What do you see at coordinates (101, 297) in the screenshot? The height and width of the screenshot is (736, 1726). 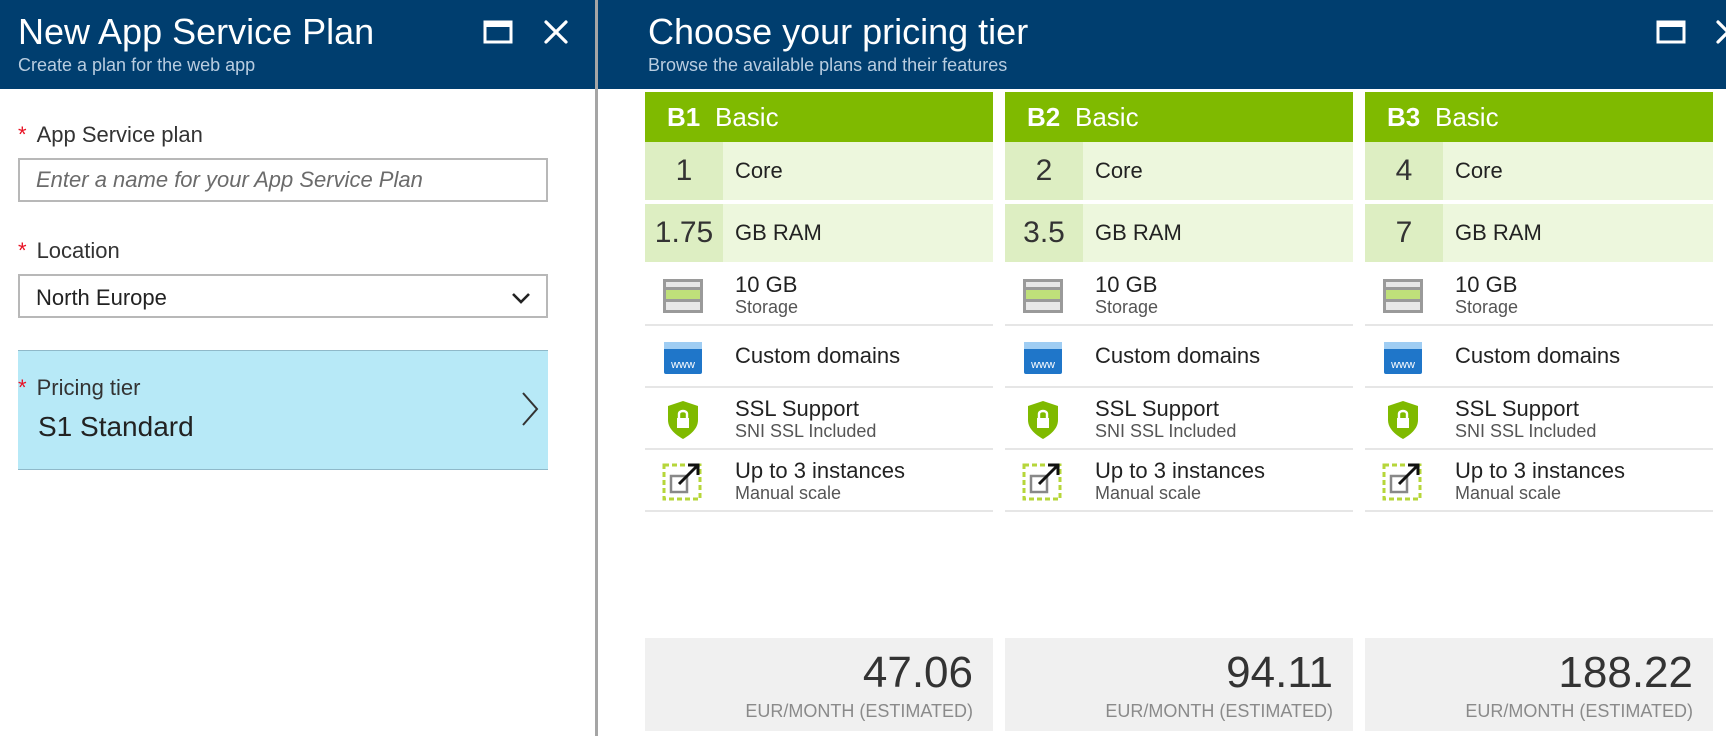 I see `location-value: North Europe` at bounding box center [101, 297].